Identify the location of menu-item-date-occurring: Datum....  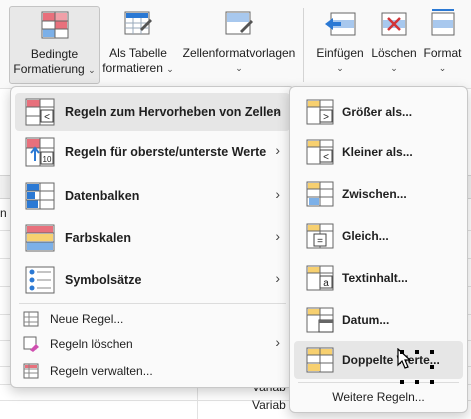
(378, 320).